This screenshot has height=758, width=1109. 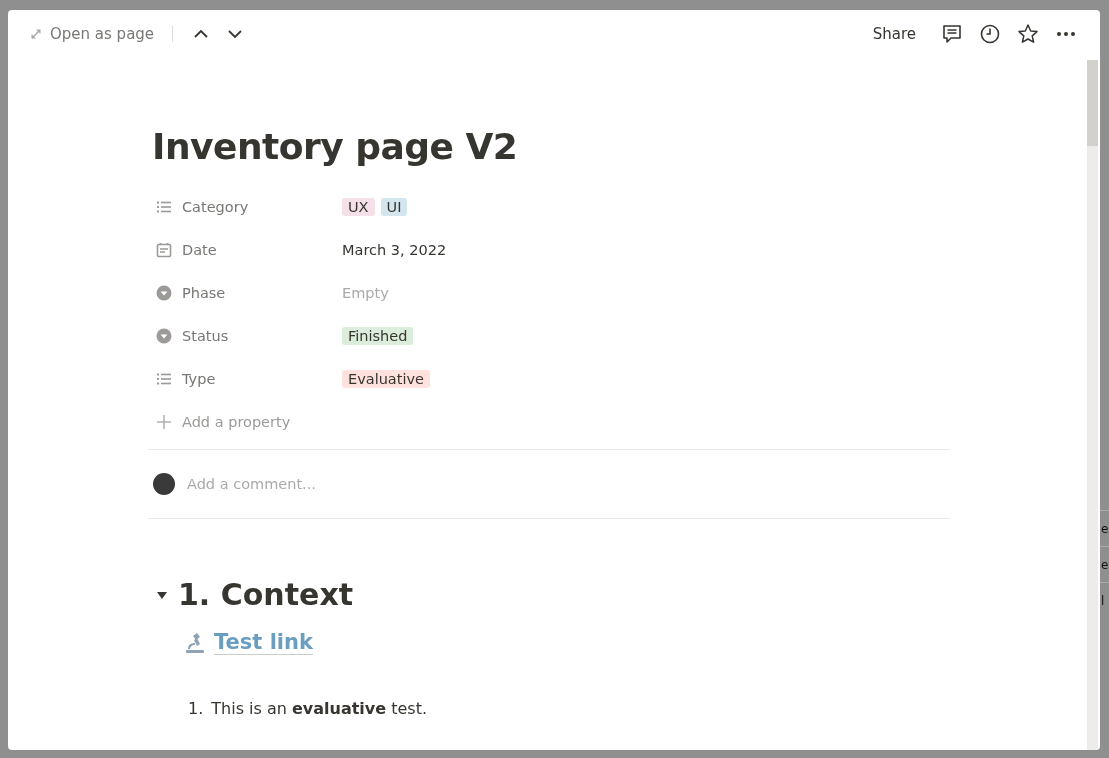 I want to click on property-value: March 3, 2022, so click(x=394, y=249).